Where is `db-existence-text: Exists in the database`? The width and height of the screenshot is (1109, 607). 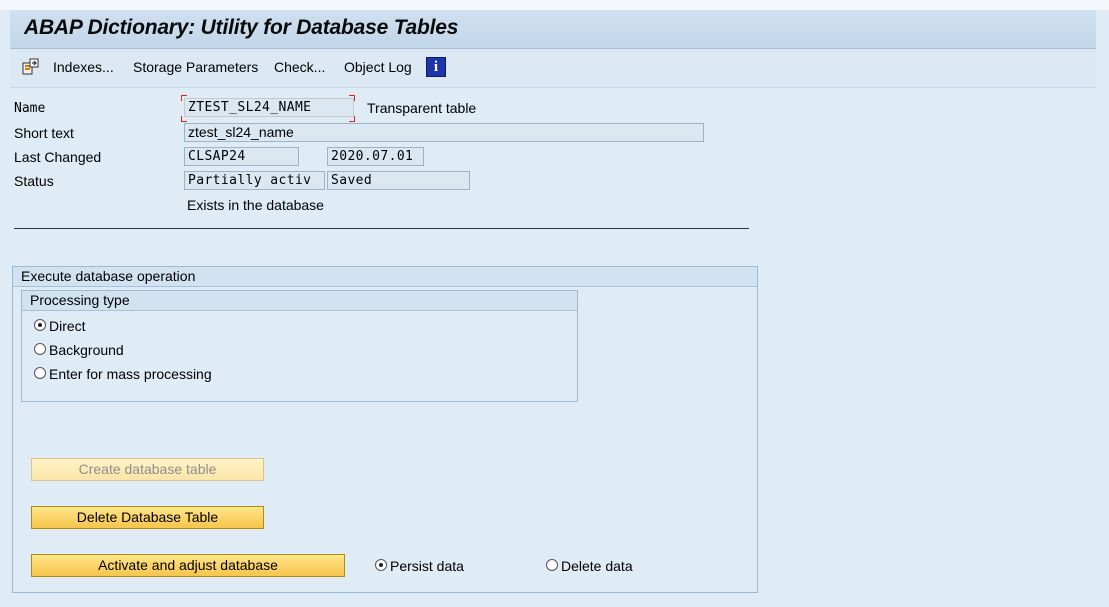
db-existence-text: Exists in the database is located at coordinates (255, 205).